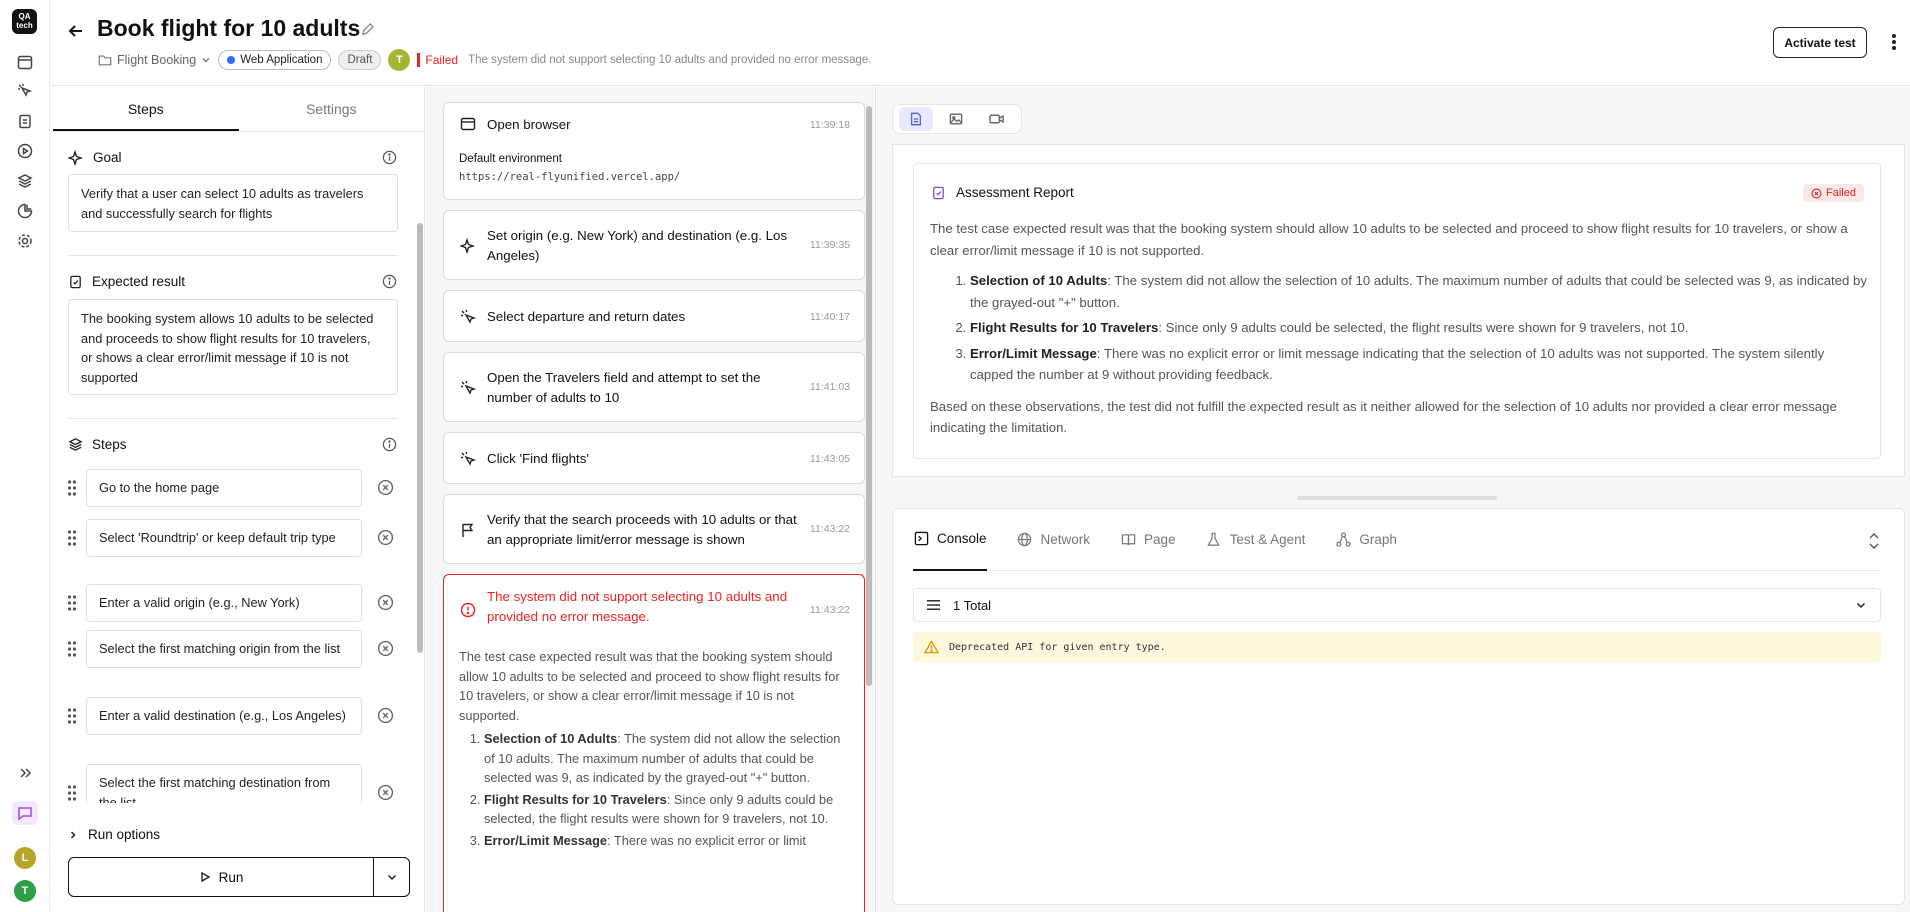  What do you see at coordinates (25, 813) in the screenshot?
I see `chat-icon` at bounding box center [25, 813].